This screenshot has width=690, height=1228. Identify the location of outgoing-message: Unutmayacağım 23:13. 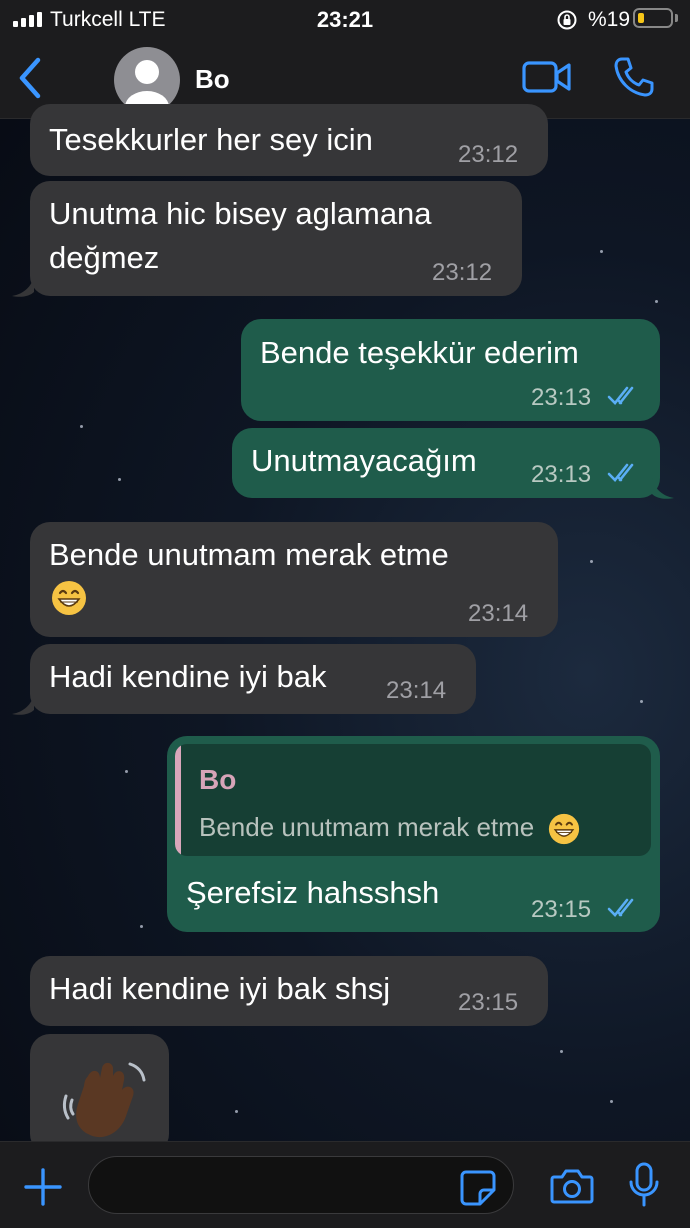
(446, 463).